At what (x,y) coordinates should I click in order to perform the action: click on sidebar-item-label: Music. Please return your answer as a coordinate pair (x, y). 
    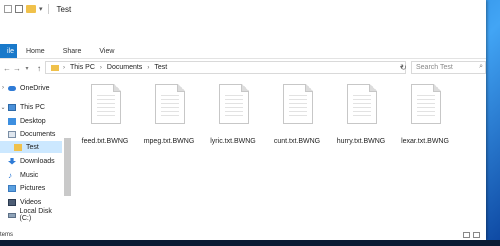
    Looking at the image, I should click on (29, 175).